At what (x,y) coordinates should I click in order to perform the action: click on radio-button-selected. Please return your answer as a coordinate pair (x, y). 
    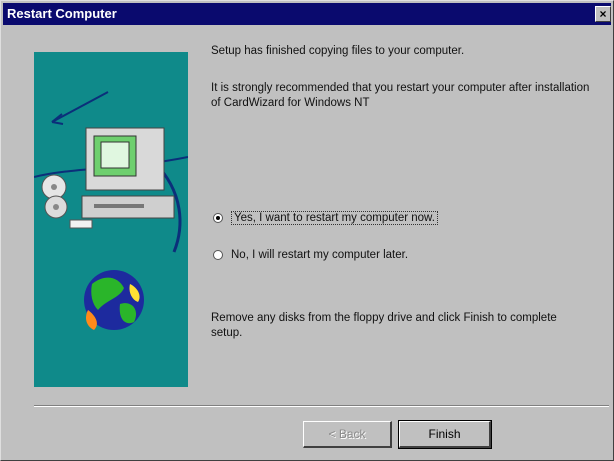
    Looking at the image, I should click on (218, 218).